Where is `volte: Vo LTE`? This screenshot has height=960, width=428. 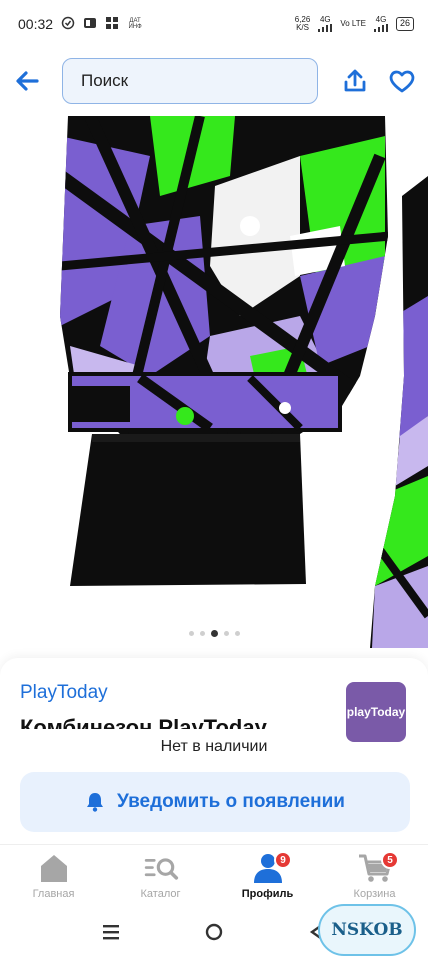
volte: Vo LTE is located at coordinates (353, 24).